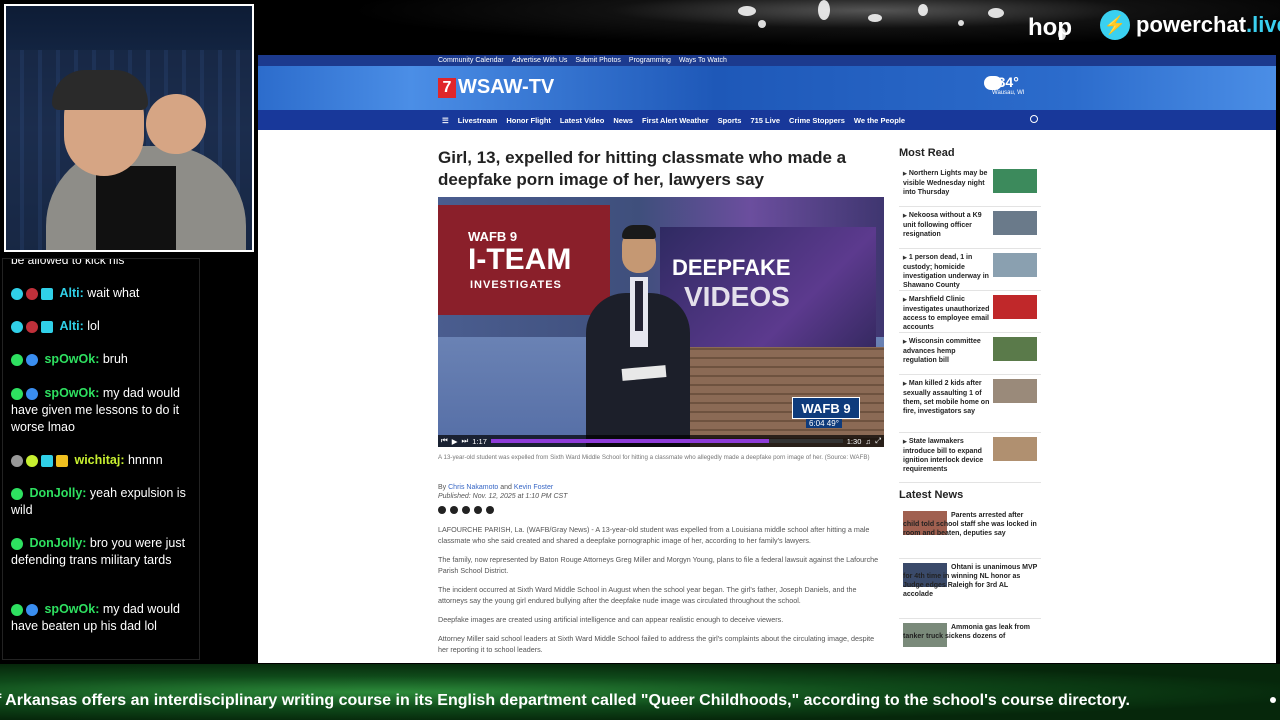  What do you see at coordinates (878, 441) in the screenshot?
I see `fullscreen-icon: ⤢` at bounding box center [878, 441].